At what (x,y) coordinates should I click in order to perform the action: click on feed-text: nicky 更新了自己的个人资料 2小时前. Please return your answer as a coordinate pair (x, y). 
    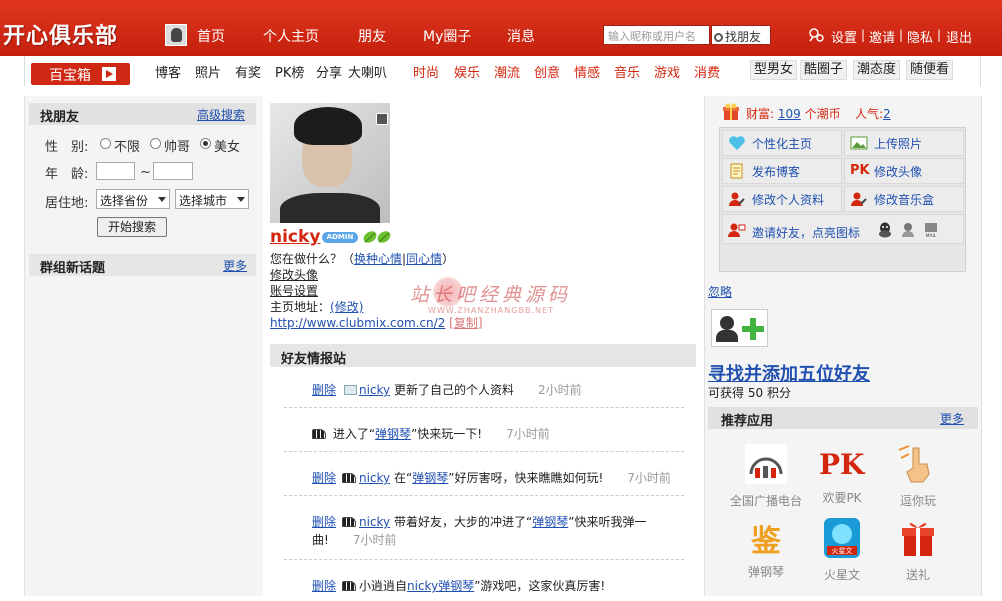
    Looking at the image, I should click on (463, 389).